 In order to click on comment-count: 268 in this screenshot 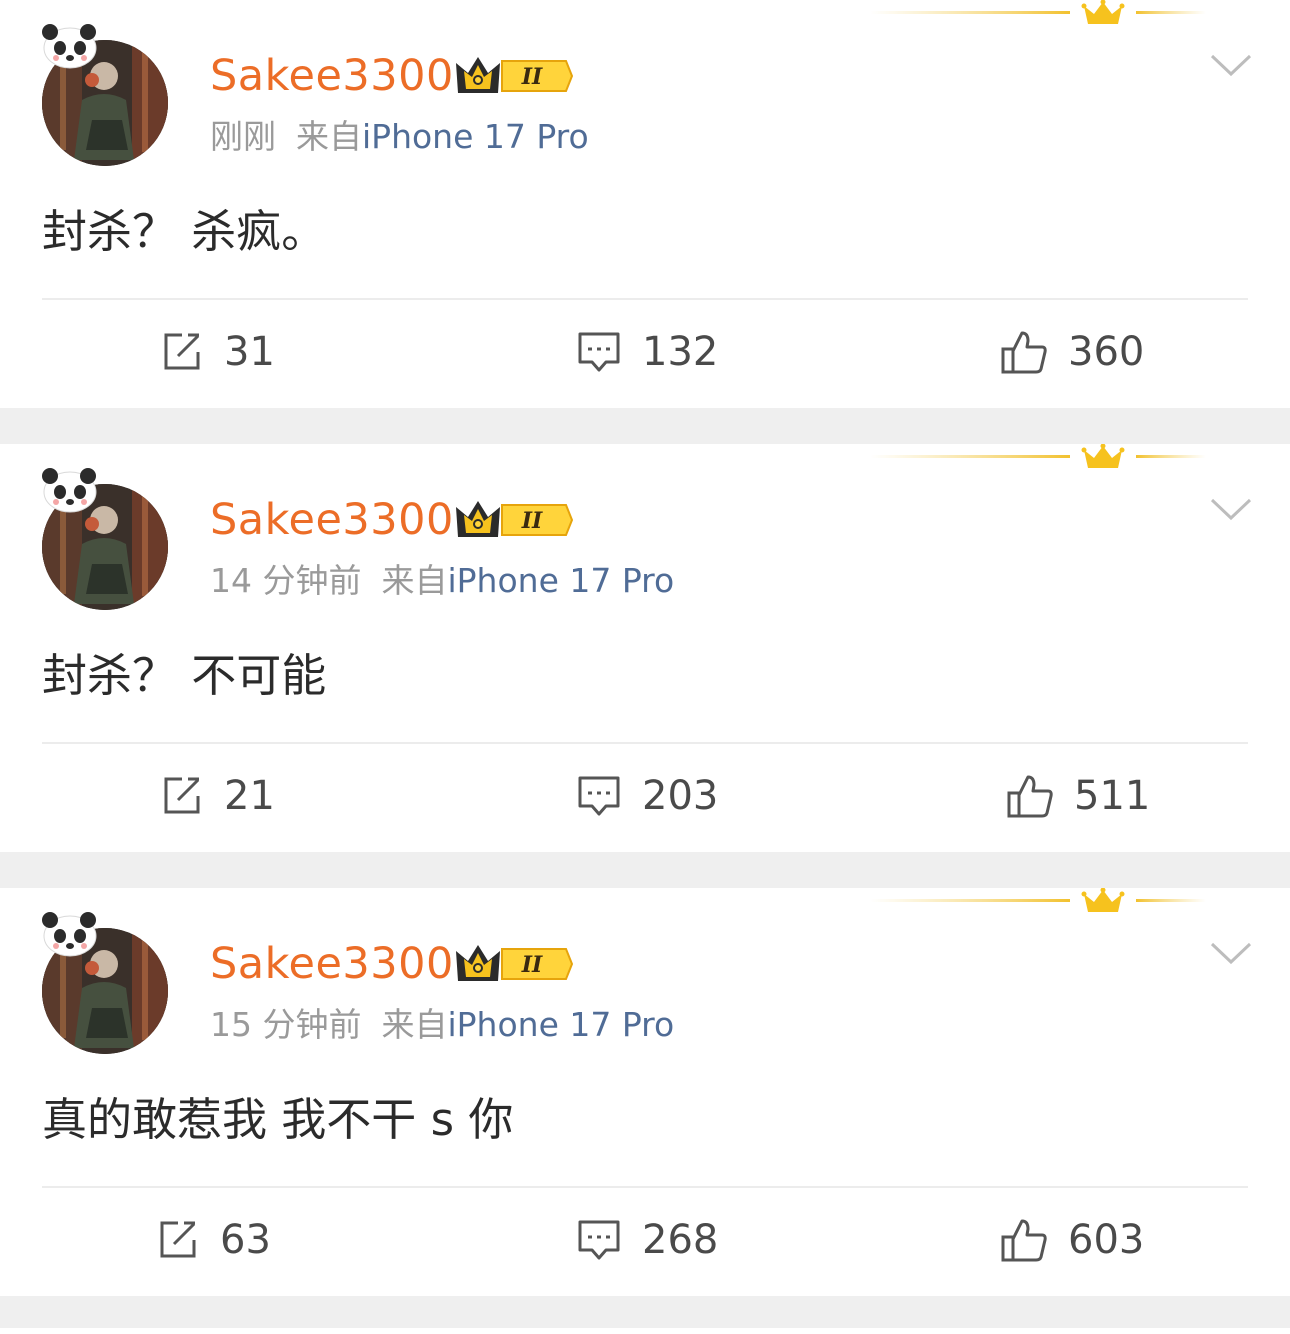, I will do `click(680, 1240)`.